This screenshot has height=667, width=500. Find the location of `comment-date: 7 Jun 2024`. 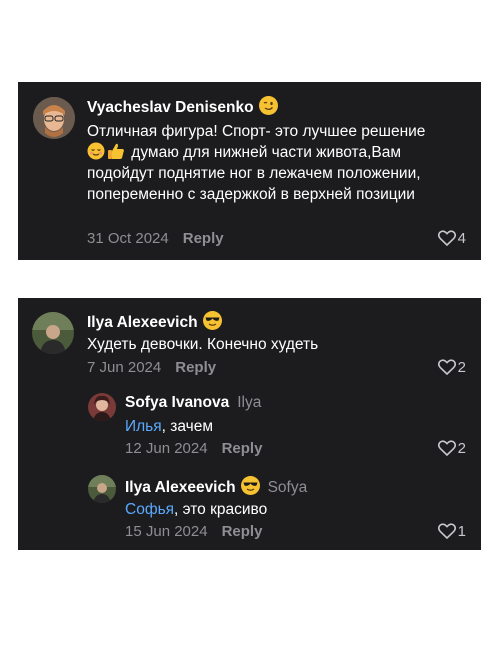

comment-date: 7 Jun 2024 is located at coordinates (124, 367).